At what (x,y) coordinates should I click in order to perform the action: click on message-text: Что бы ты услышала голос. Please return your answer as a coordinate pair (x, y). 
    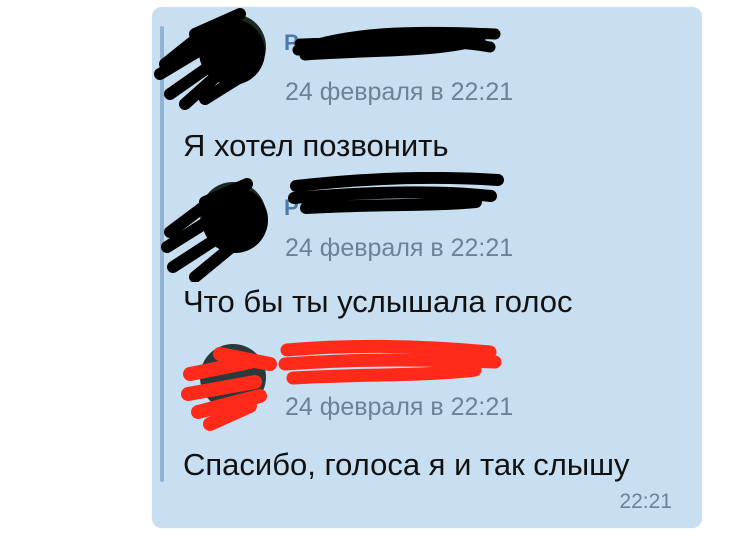
    Looking at the image, I should click on (378, 301).